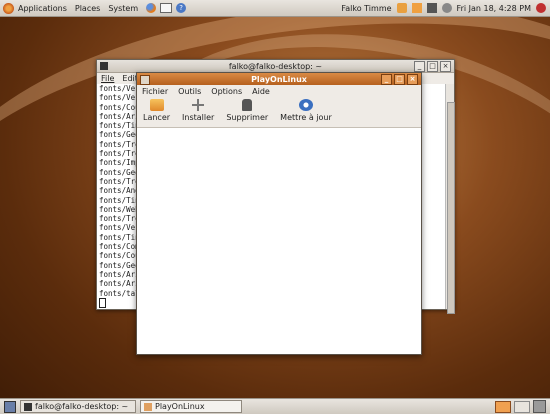 This screenshot has width=550, height=414. What do you see at coordinates (494, 8) in the screenshot?
I see `clock: Fri Jan 18, 4:28 PM` at bounding box center [494, 8].